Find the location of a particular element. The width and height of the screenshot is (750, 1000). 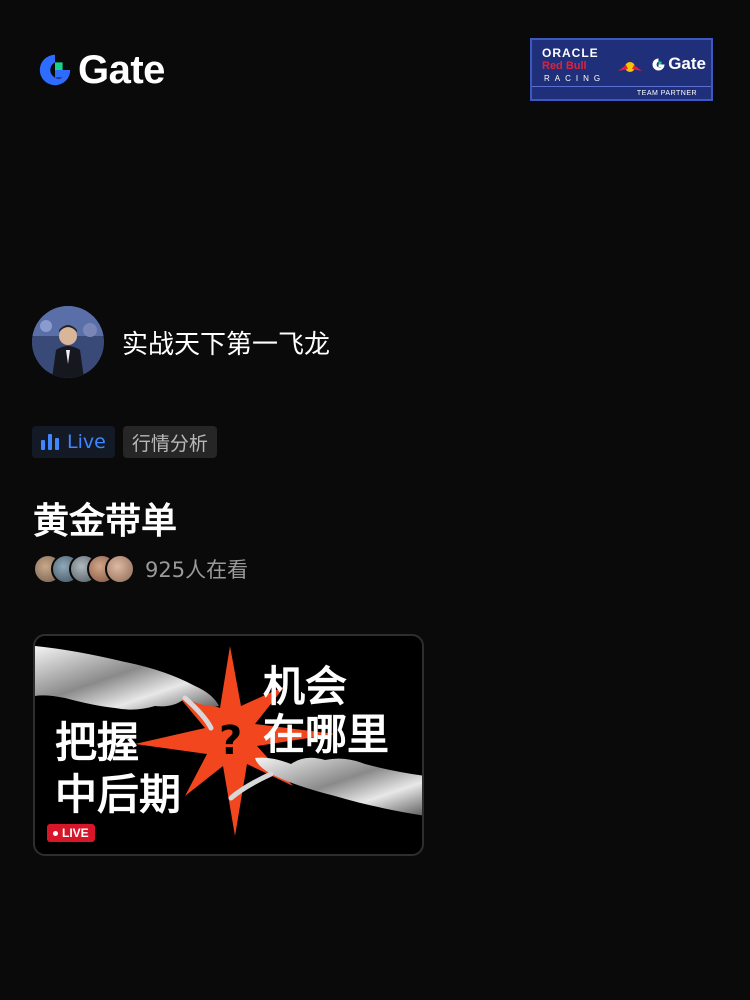

stream-thumbnail: ? 机会 在哪里 把握 中后期 LIVE is located at coordinates (228, 745).